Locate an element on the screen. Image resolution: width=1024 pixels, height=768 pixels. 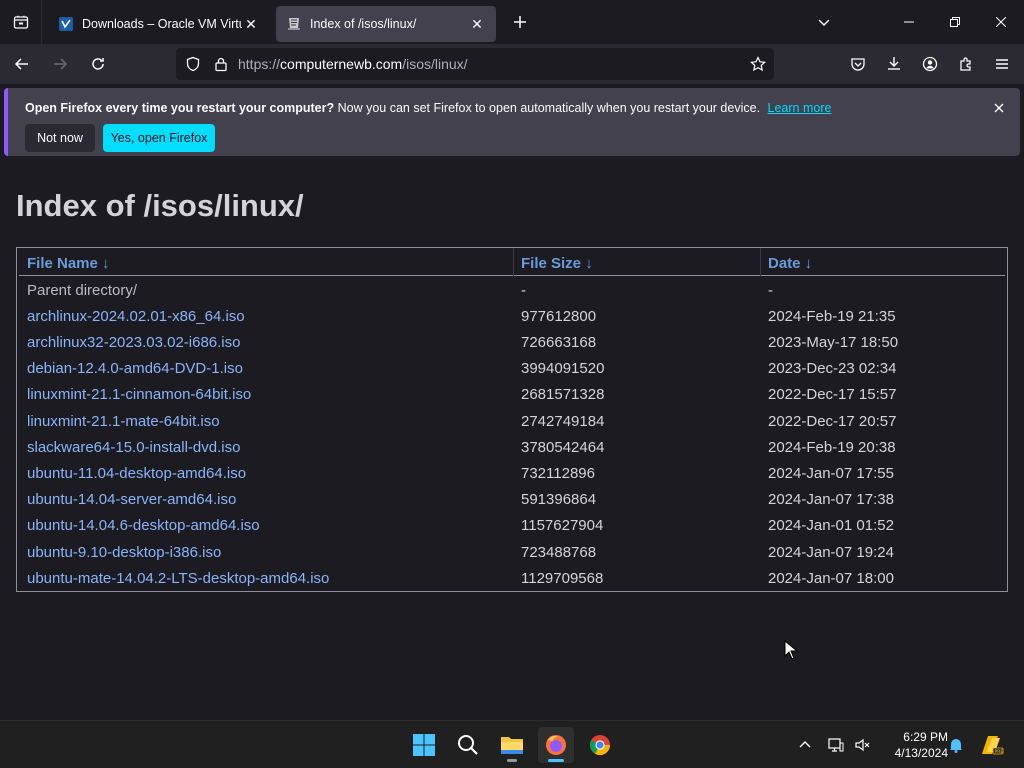
list-all-tabs-button is located at coordinates (824, 22).